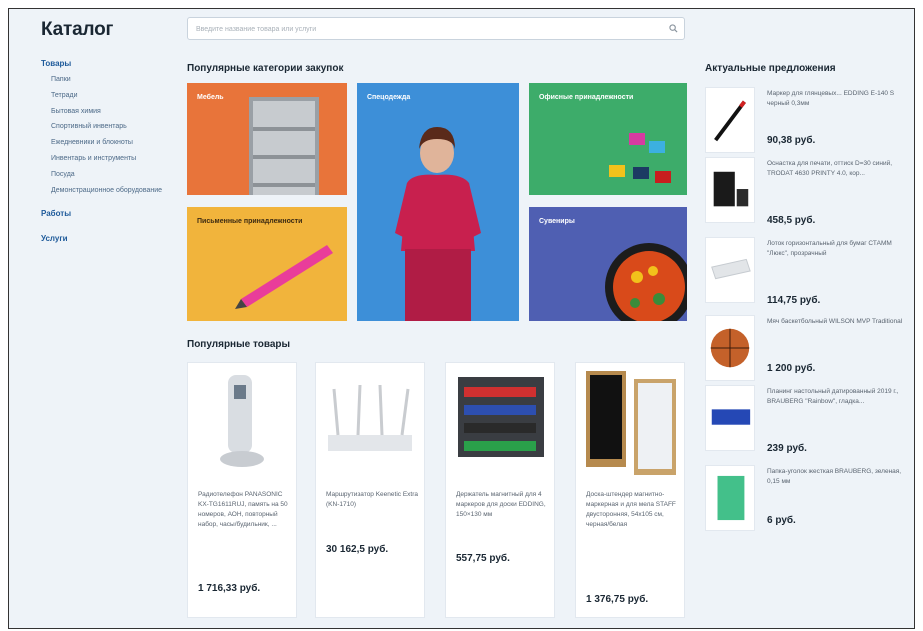  I want to click on tray-image, so click(730, 270).